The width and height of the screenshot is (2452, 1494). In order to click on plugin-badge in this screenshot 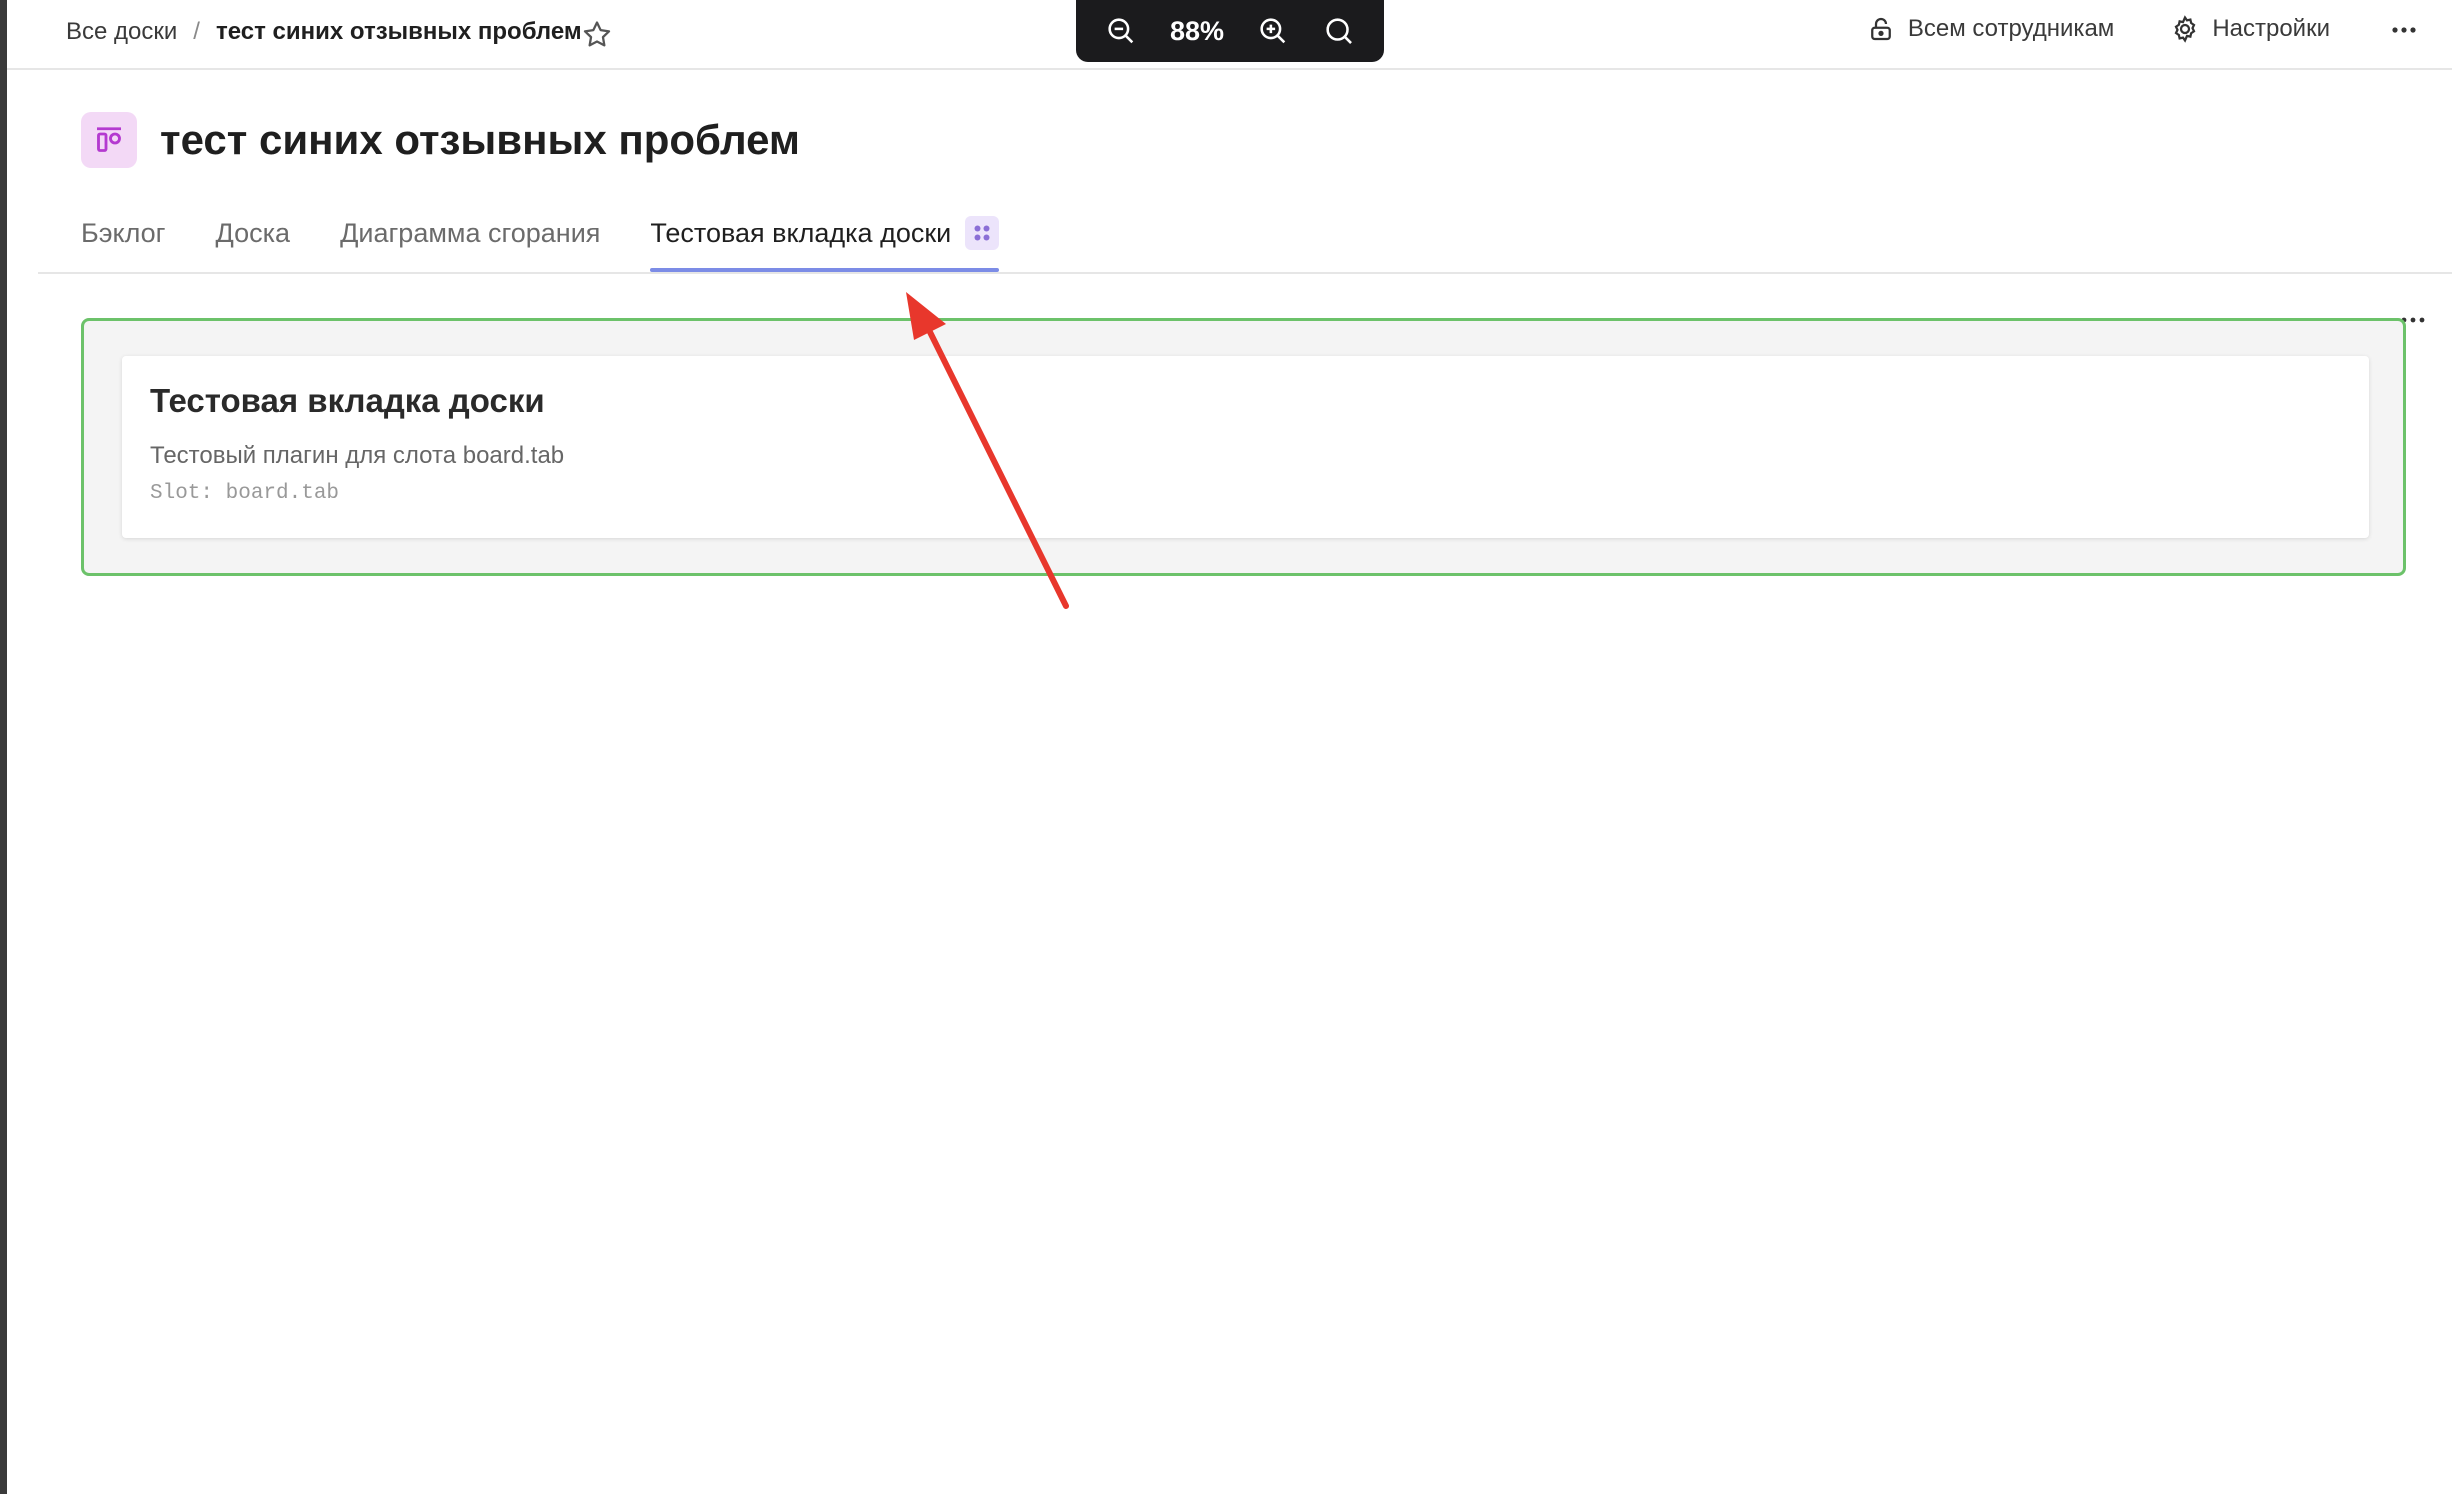, I will do `click(982, 233)`.